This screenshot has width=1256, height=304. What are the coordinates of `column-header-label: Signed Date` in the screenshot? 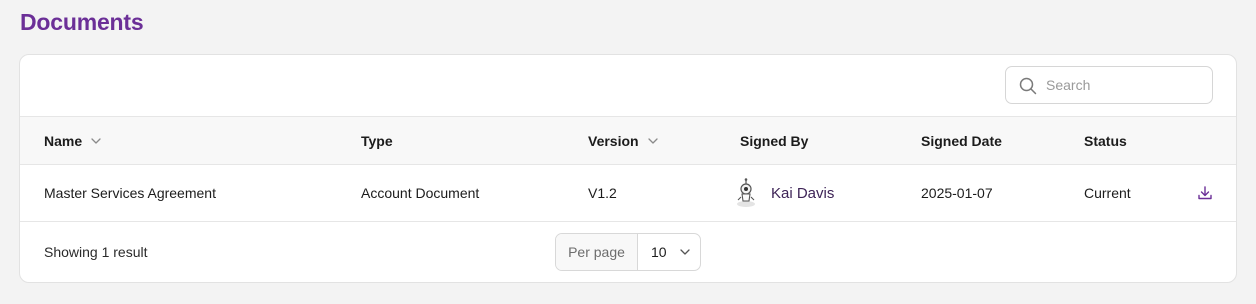 It's located at (961, 140).